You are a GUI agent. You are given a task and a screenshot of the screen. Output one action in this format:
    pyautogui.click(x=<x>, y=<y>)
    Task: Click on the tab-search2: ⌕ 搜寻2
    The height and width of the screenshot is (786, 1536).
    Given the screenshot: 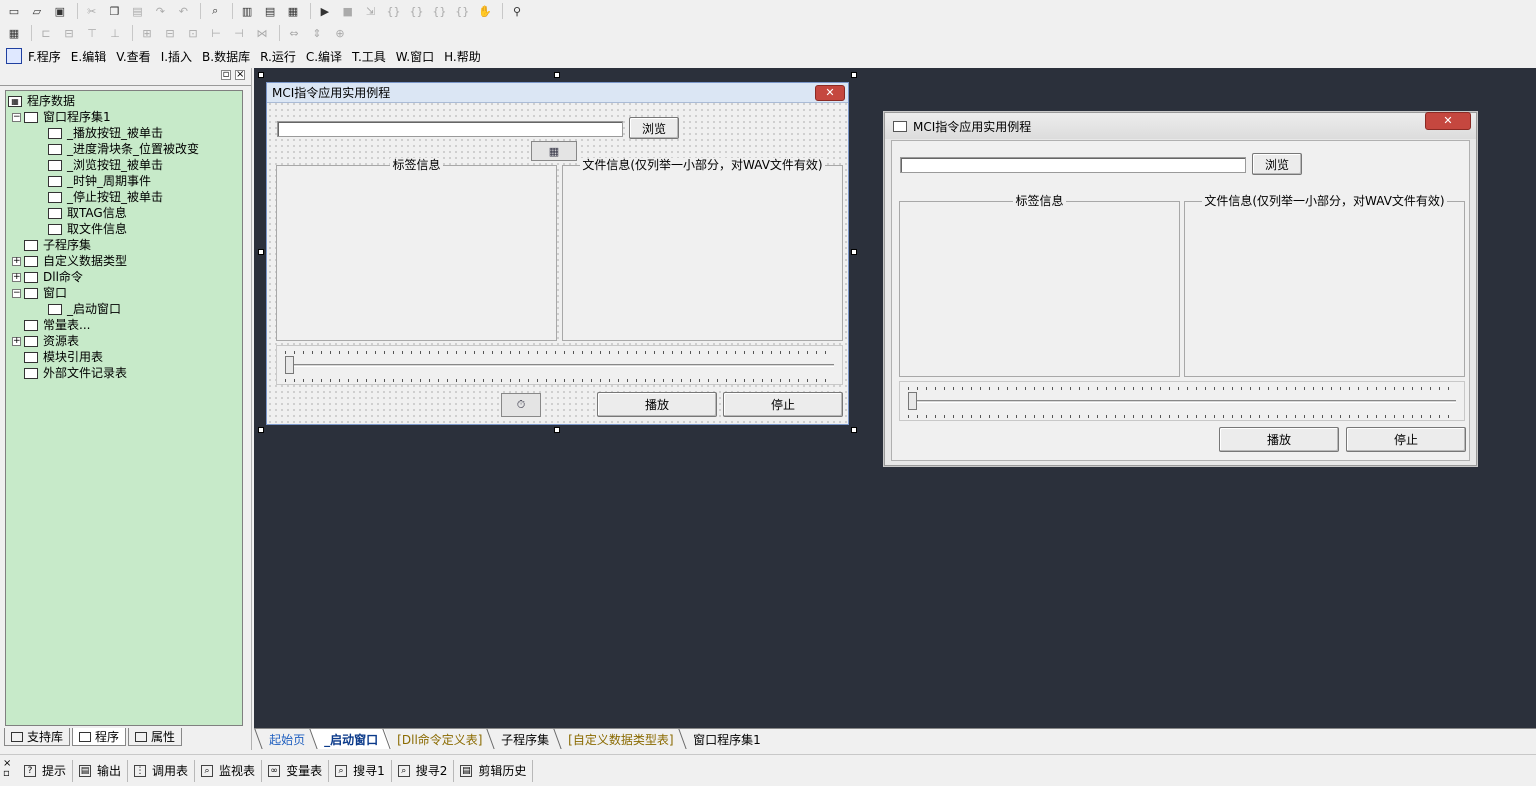 What is the action you would take?
    pyautogui.click(x=423, y=770)
    